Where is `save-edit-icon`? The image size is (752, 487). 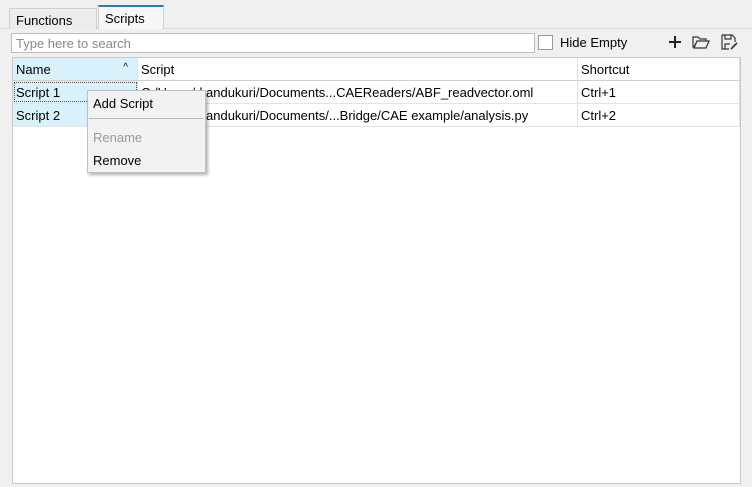
save-edit-icon is located at coordinates (730, 42).